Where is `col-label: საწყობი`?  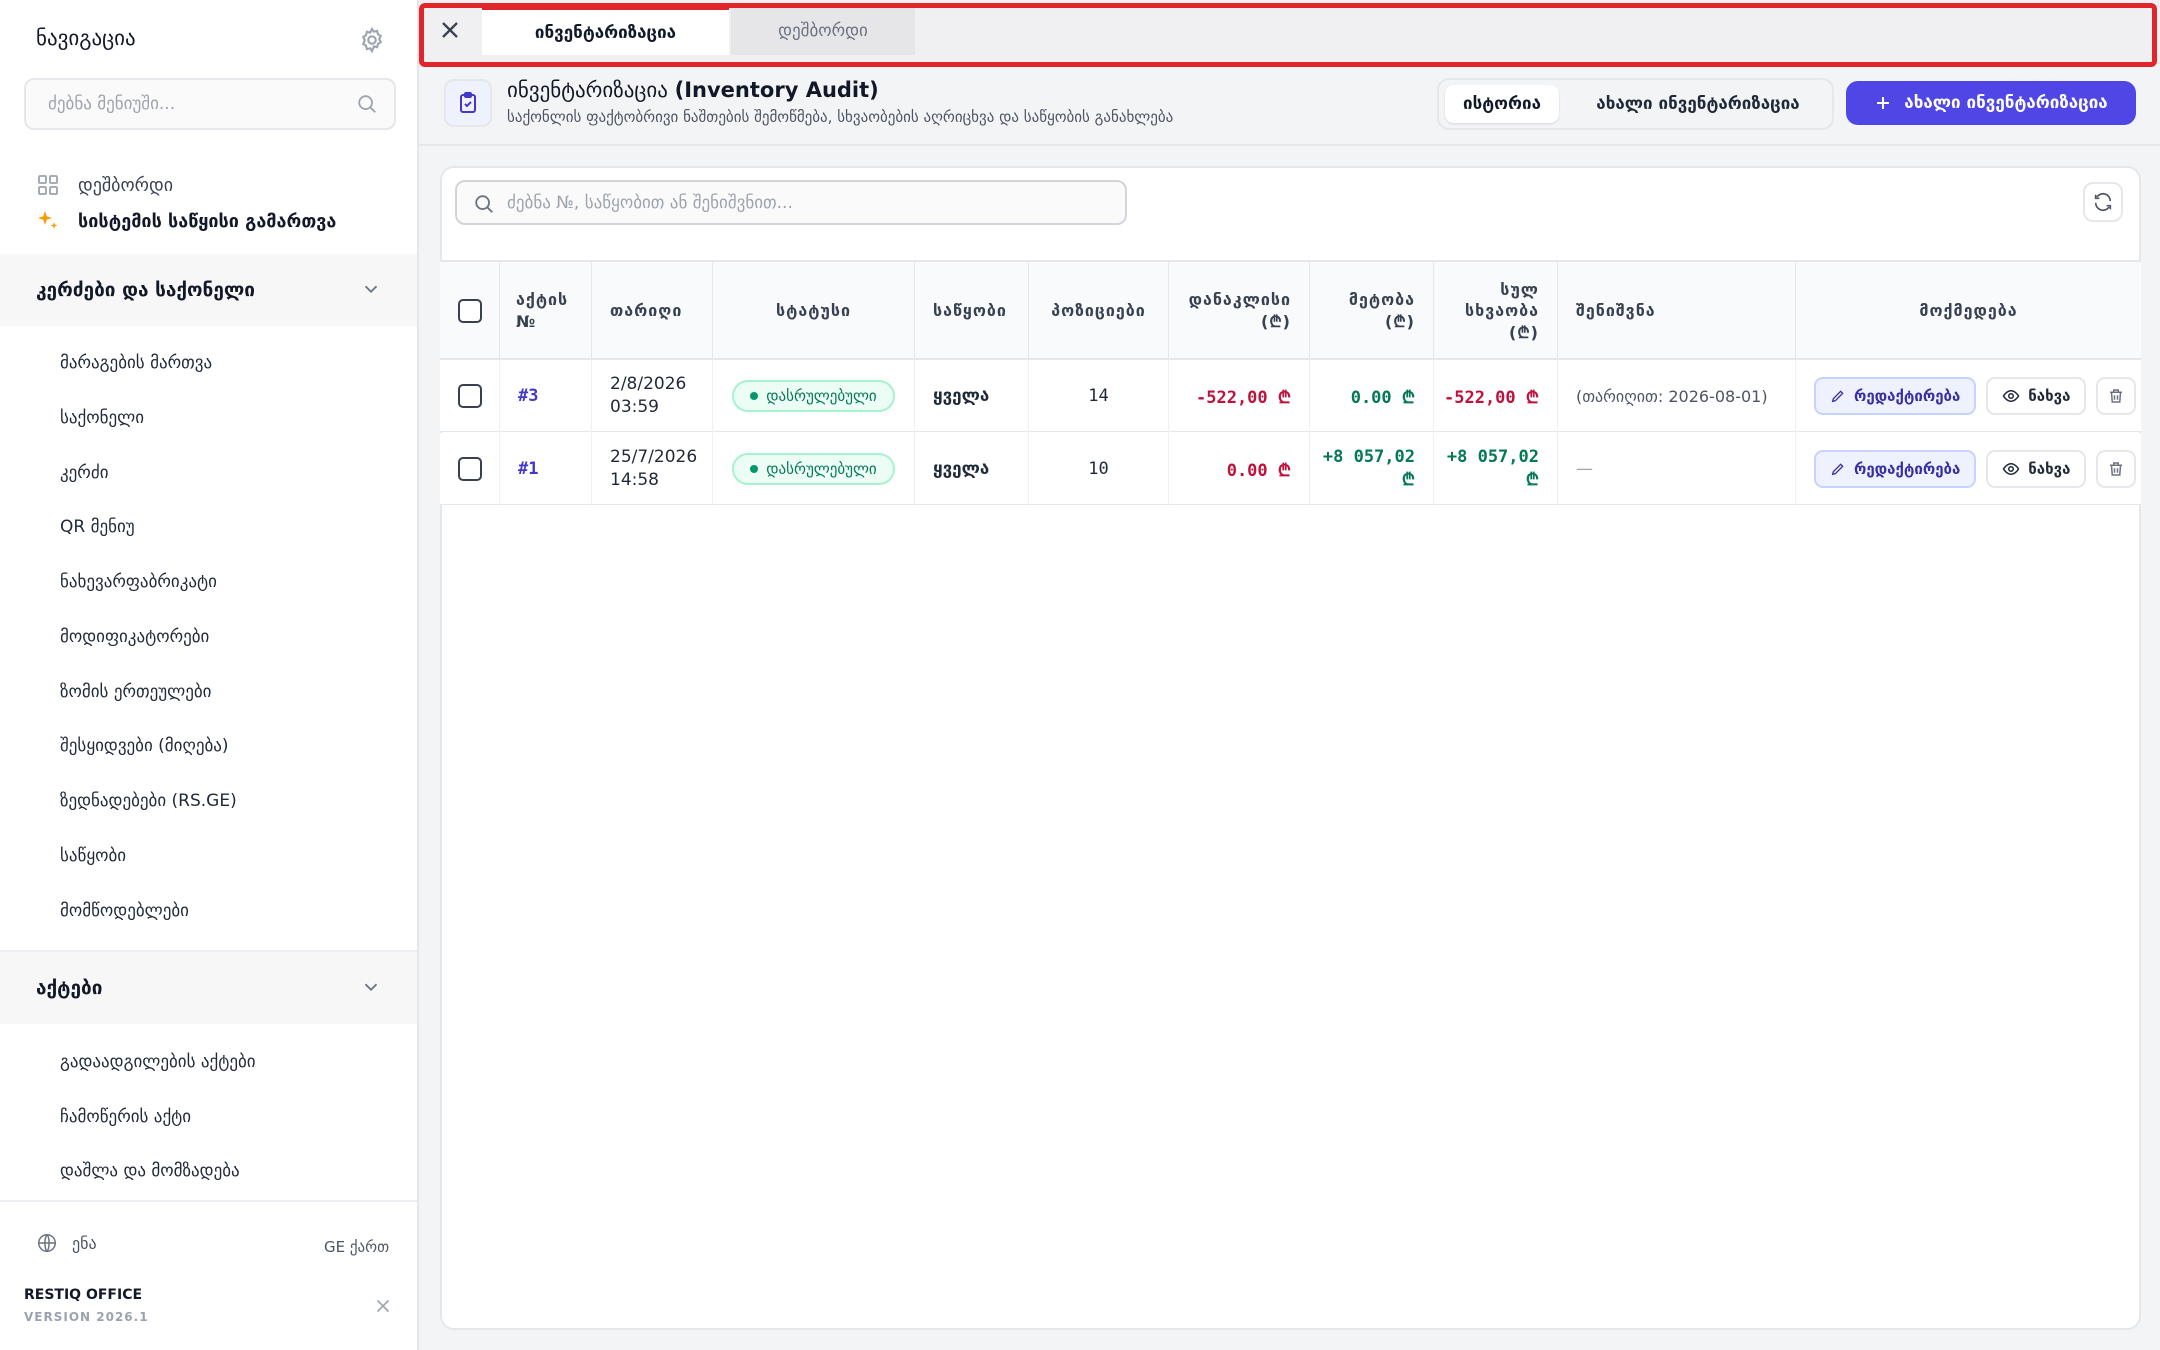 col-label: საწყობი is located at coordinates (970, 311).